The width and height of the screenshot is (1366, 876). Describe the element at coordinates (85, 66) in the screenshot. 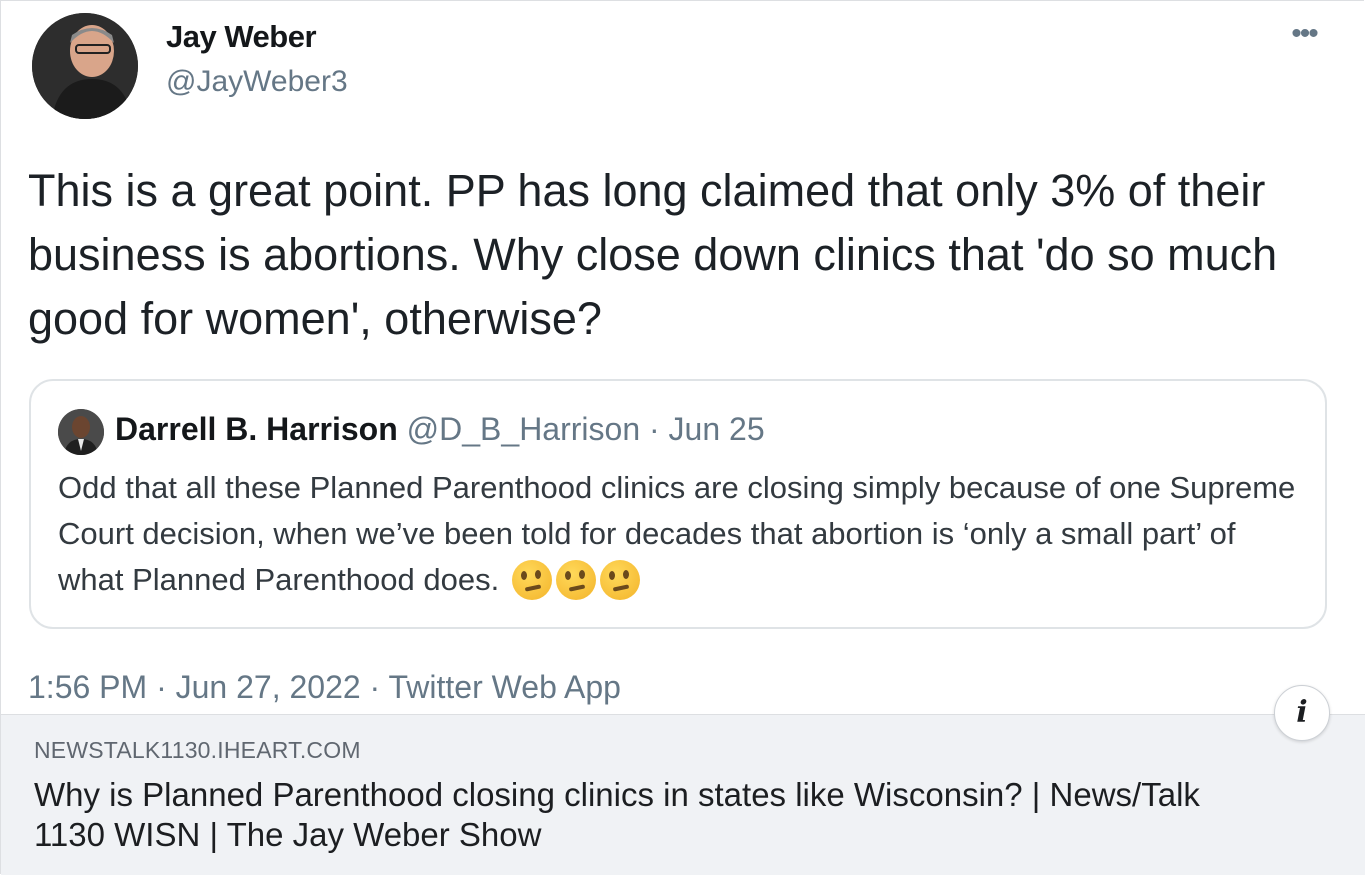

I see `author-avatar` at that location.